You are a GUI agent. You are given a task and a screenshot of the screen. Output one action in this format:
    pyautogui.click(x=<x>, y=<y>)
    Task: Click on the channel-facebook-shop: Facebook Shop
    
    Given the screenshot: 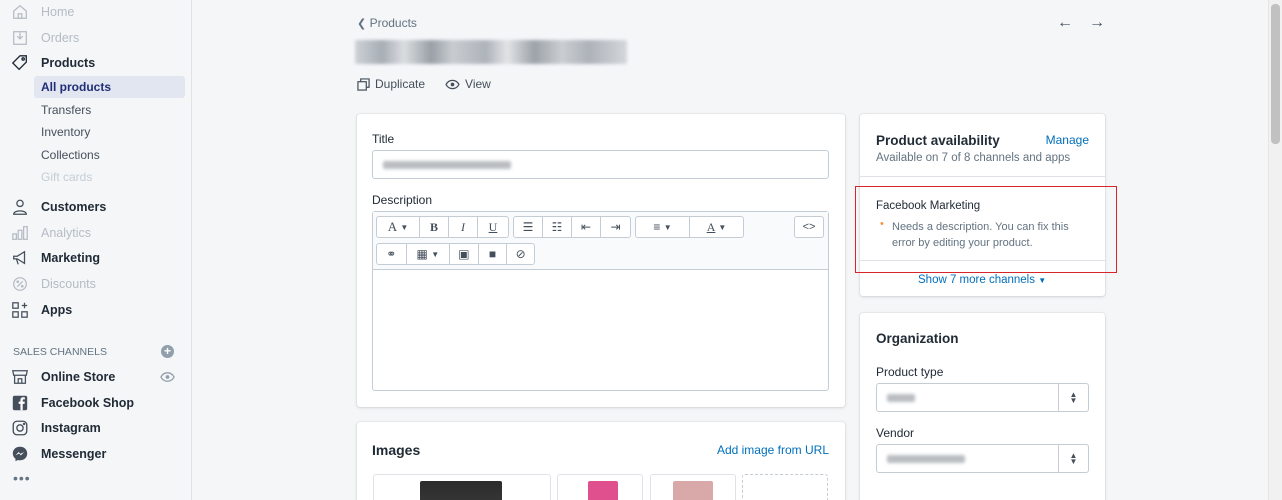 What is the action you would take?
    pyautogui.click(x=96, y=403)
    